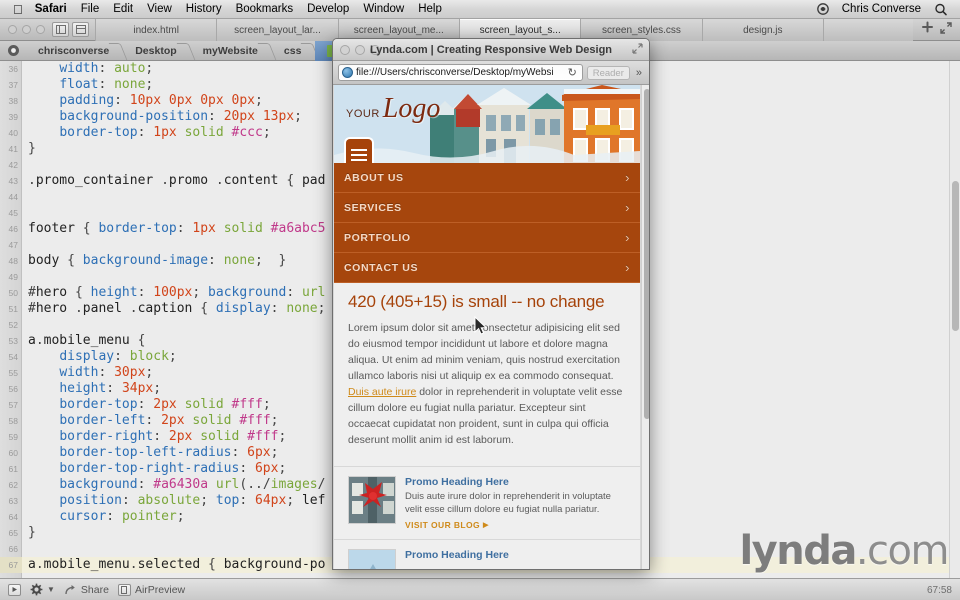  Describe the element at coordinates (177, 228) in the screenshot. I see `code-text: footer { border-top: 1px solid #a6abc5` at that location.